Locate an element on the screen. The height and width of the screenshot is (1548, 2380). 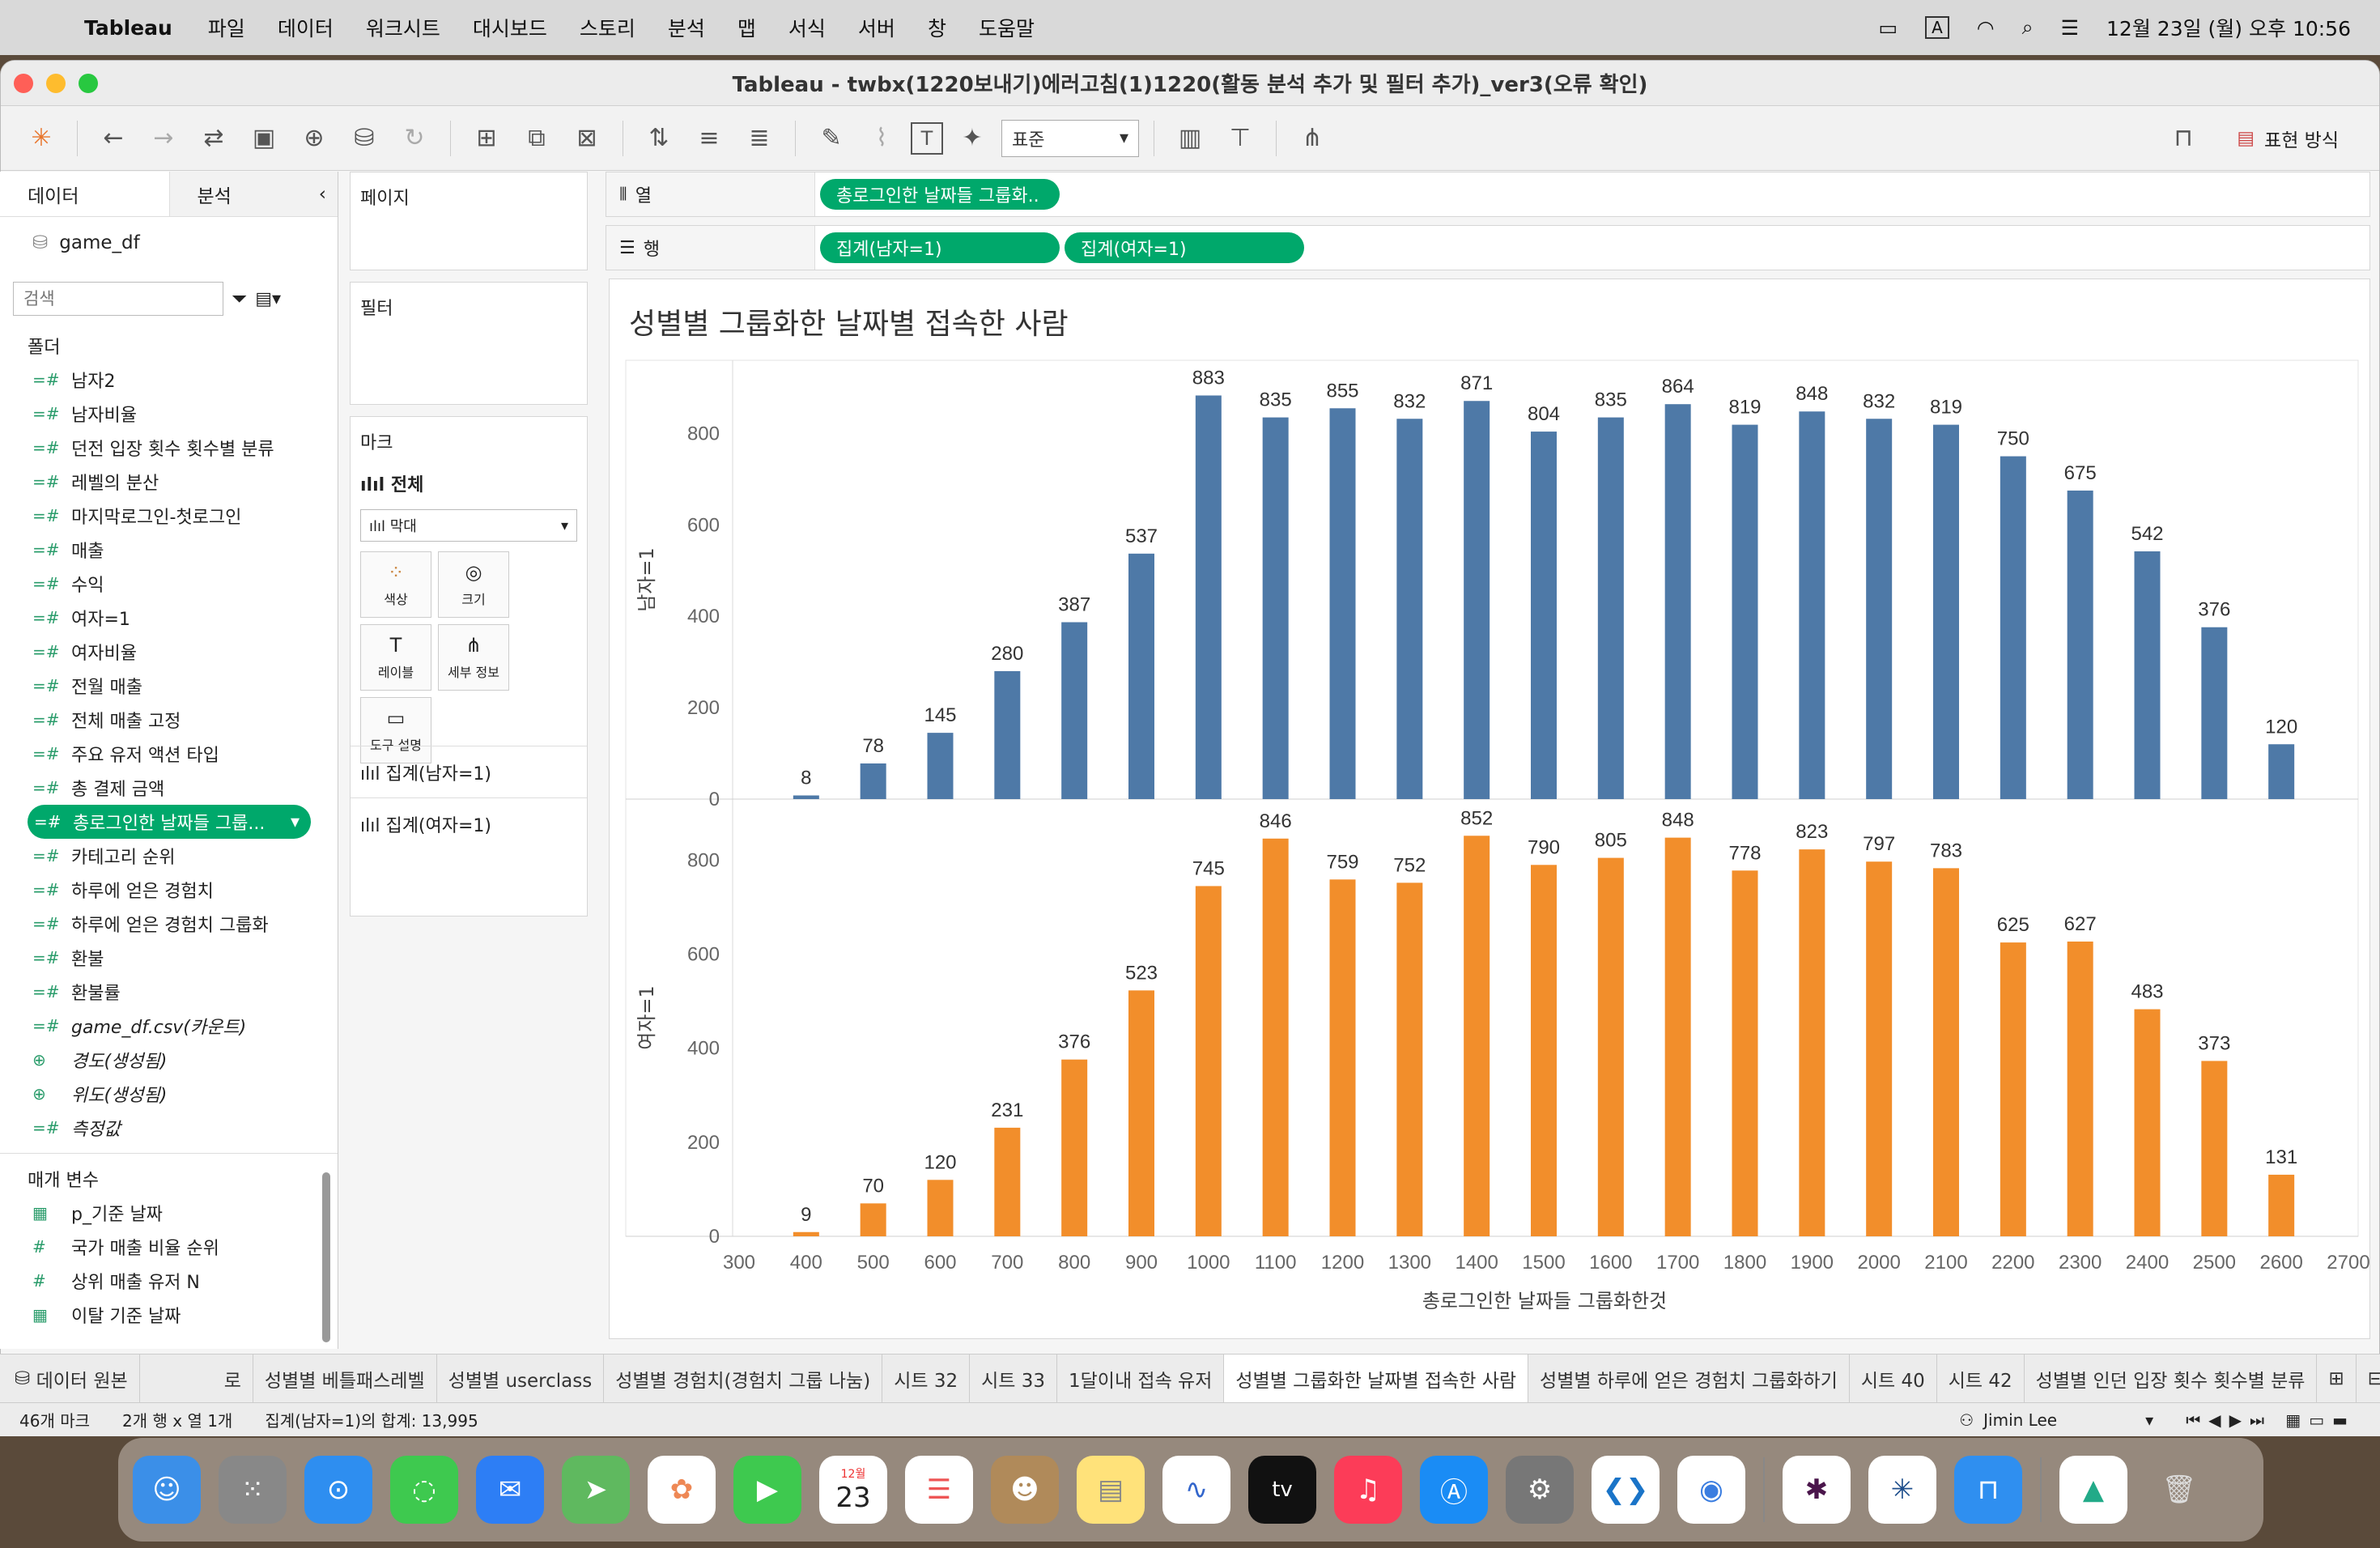
parameter-item: ▦ p_기준 날짜 is located at coordinates (169, 1213).